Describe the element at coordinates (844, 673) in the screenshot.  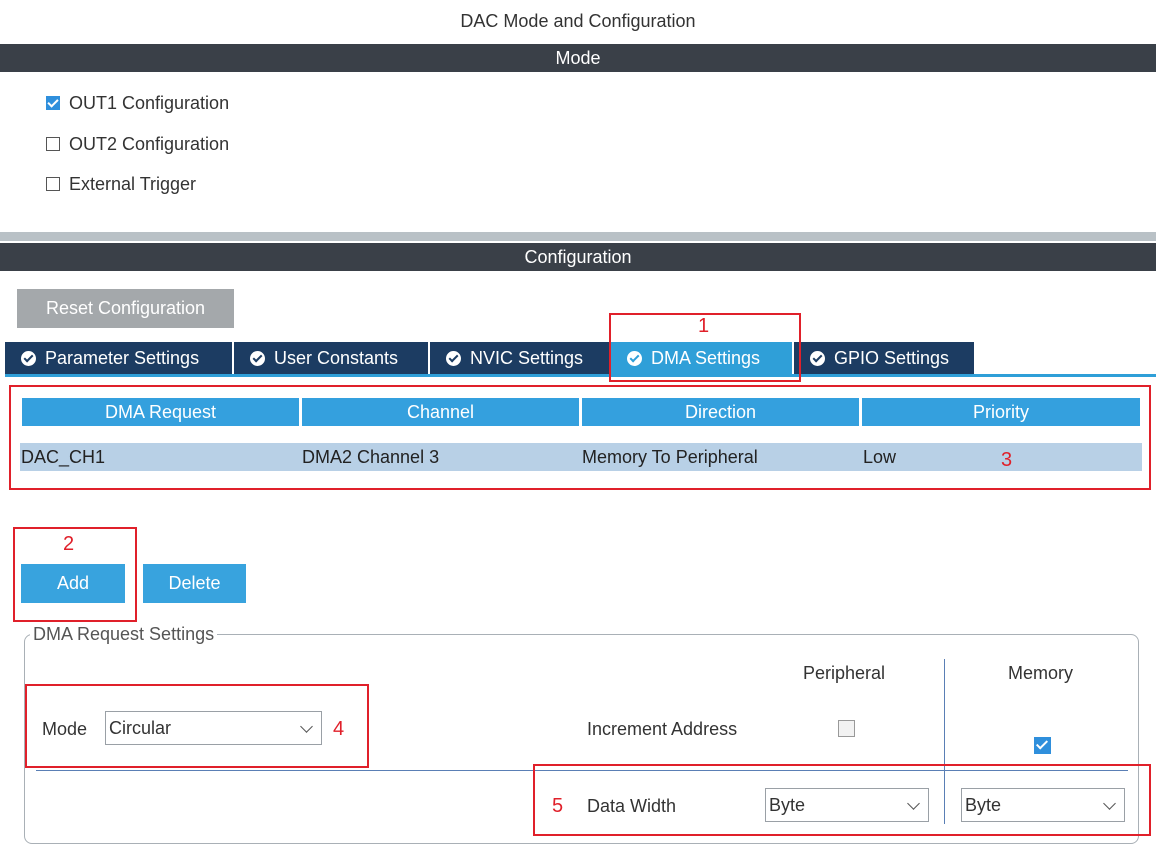
I see `peripheral-column-label: Peripheral` at that location.